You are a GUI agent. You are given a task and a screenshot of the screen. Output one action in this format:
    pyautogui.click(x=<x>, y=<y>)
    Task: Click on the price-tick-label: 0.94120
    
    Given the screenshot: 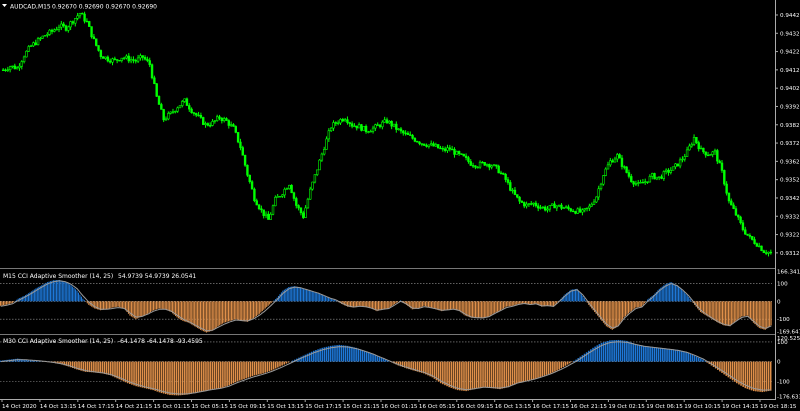 What is the action you would take?
    pyautogui.click(x=790, y=71)
    